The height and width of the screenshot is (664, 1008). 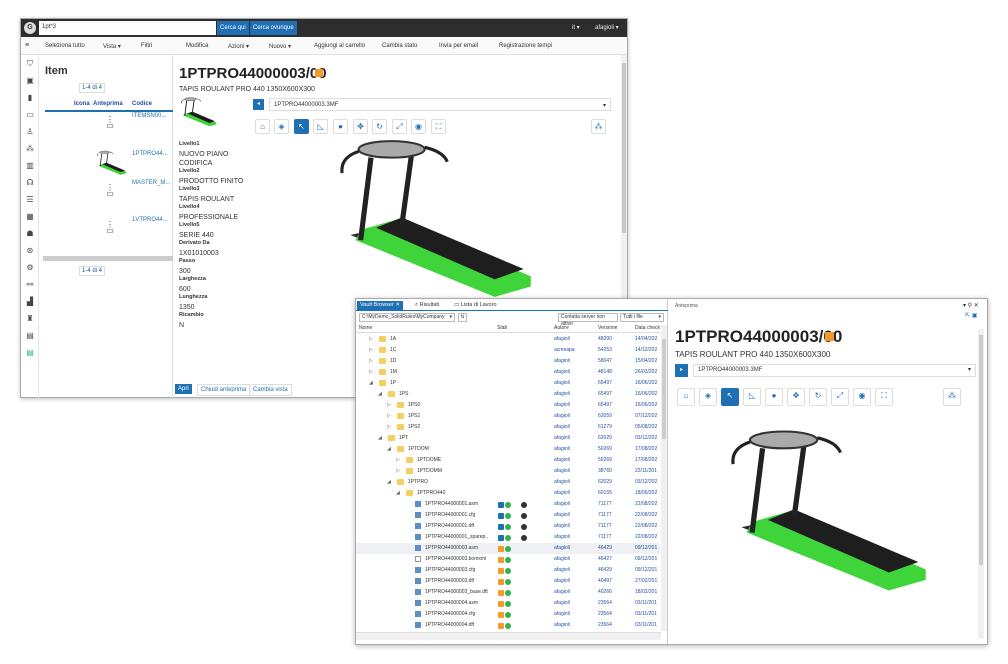 I want to click on list-icon: ☰, so click(x=30, y=200).